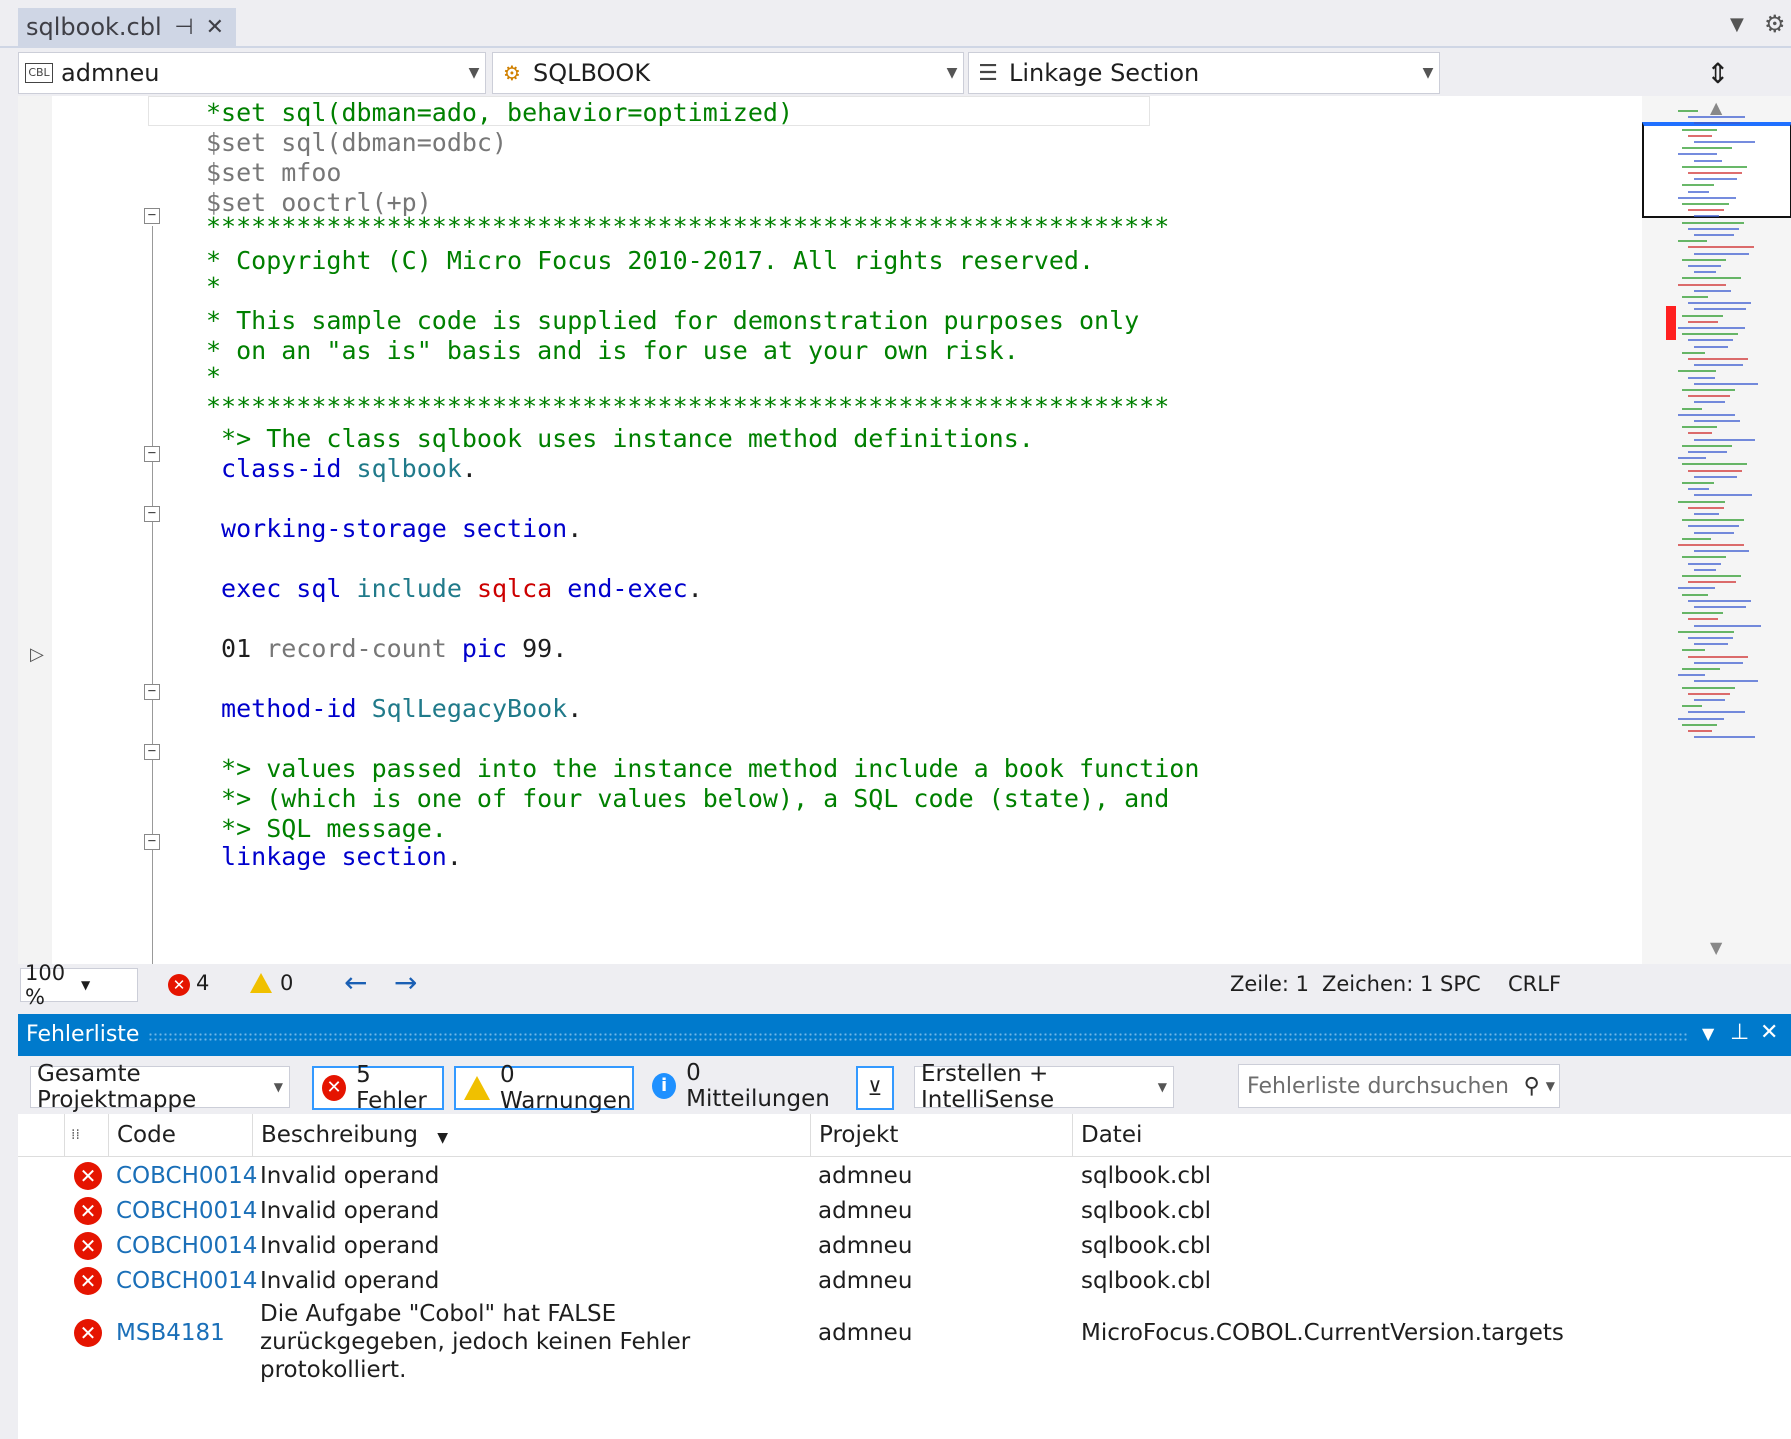  Describe the element at coordinates (274, 468) in the screenshot. I see `code-token: class-id` at that location.